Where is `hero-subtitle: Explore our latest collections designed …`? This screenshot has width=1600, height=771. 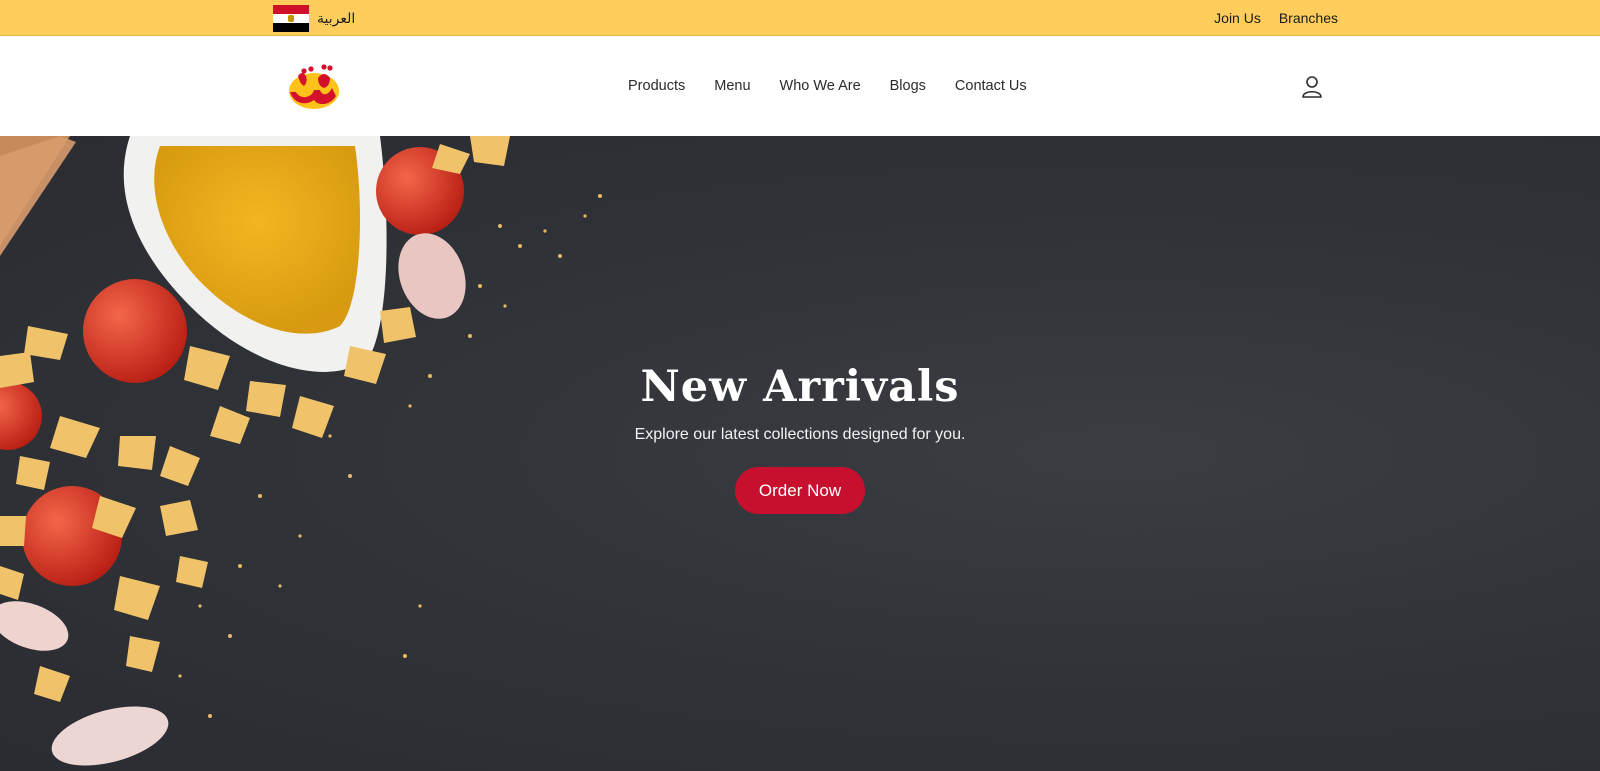
hero-subtitle: Explore our latest collections designed … is located at coordinates (800, 434).